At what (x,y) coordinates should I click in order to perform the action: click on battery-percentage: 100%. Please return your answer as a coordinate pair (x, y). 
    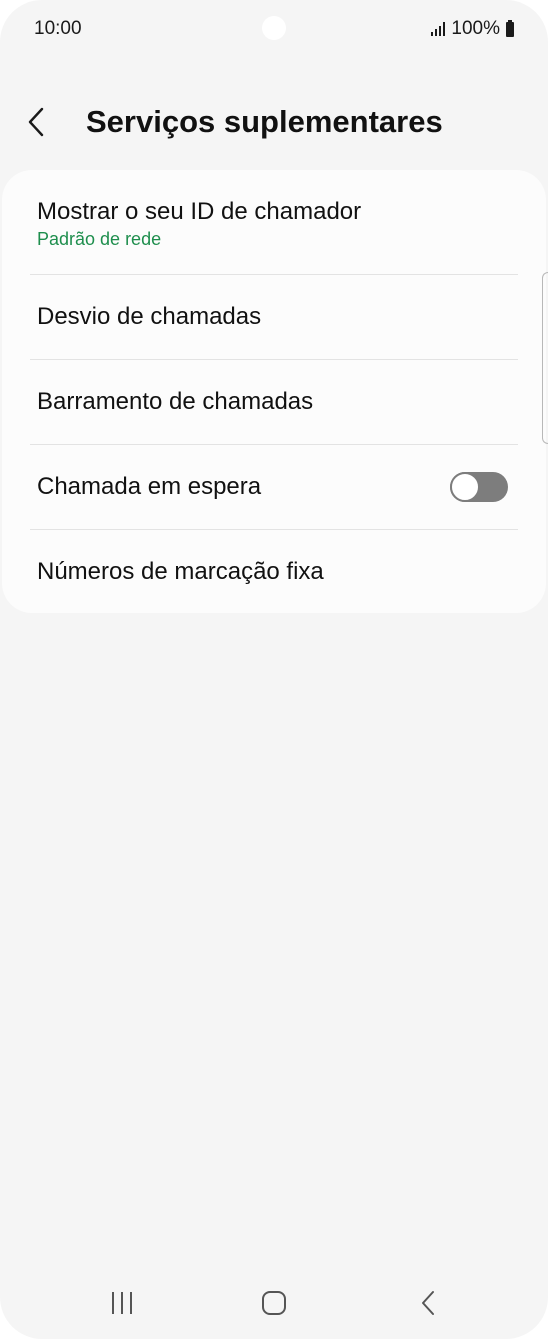
    Looking at the image, I should click on (475, 28).